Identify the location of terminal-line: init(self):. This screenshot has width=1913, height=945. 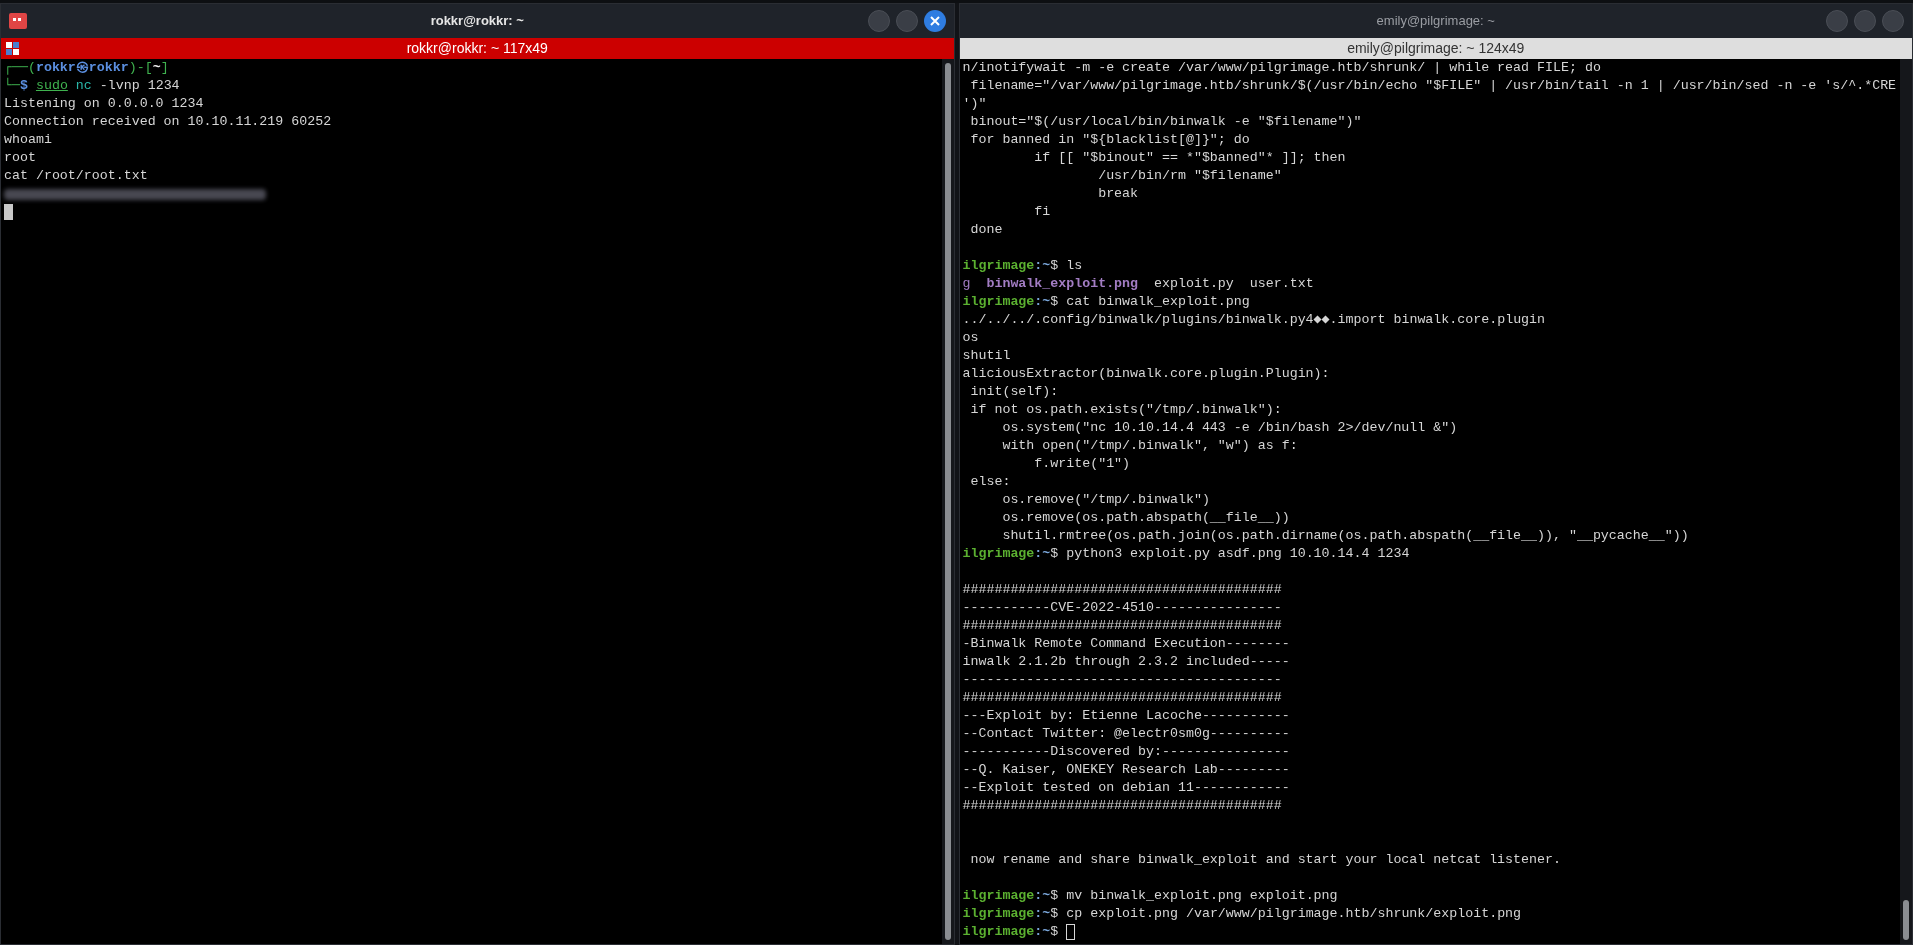
(1014, 392).